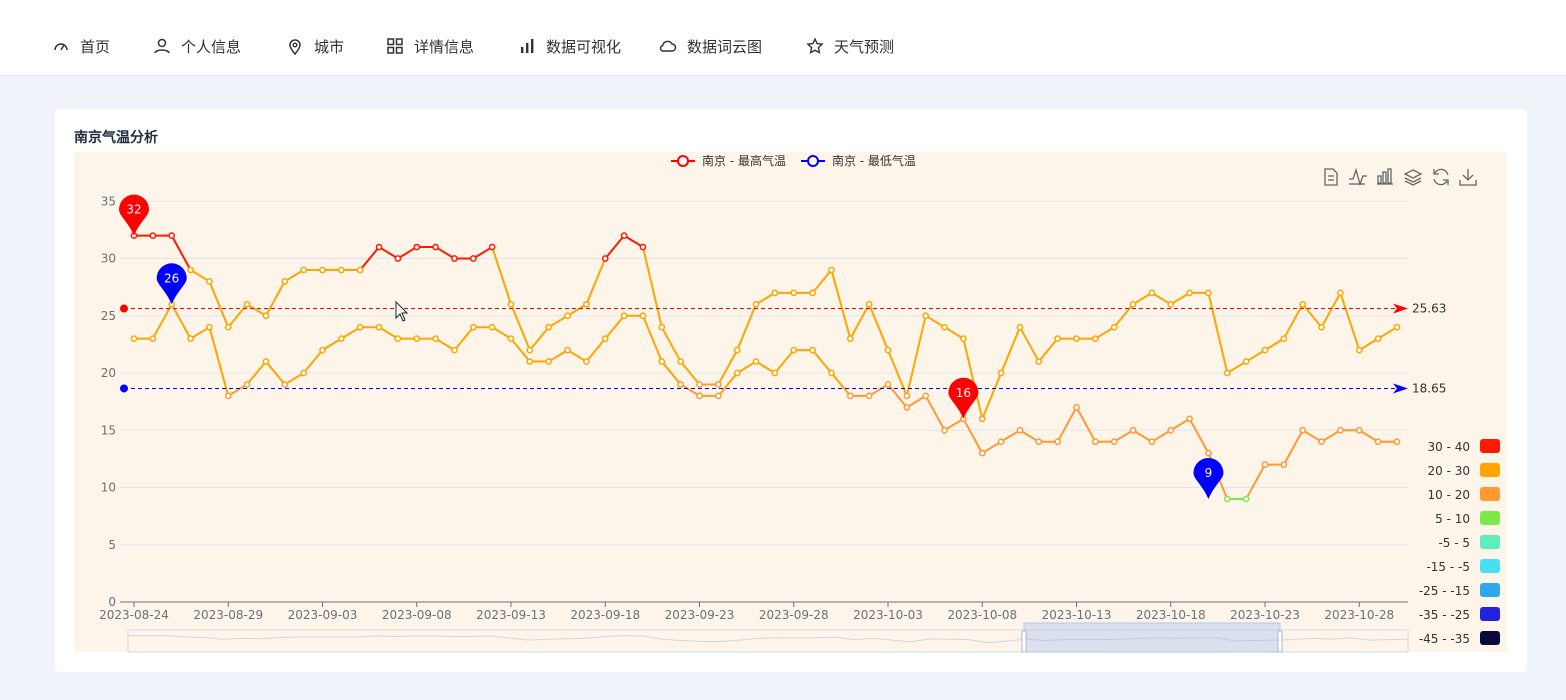  I want to click on datazoom-handle-left, so click(1024, 641).